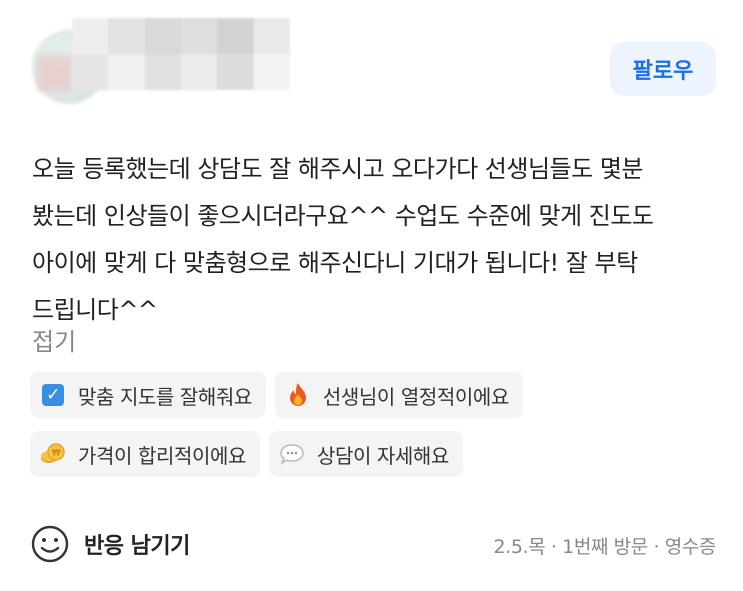  What do you see at coordinates (292, 454) in the screenshot?
I see `speech-bubble-icon` at bounding box center [292, 454].